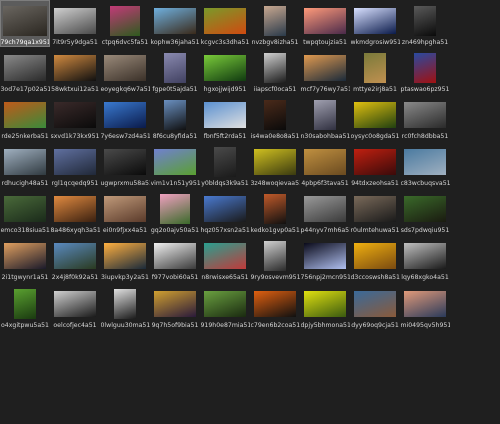 The width and height of the screenshot is (500, 424). Describe the element at coordinates (175, 23) in the screenshot. I see `file-tile: kophw36jaha51` at that location.